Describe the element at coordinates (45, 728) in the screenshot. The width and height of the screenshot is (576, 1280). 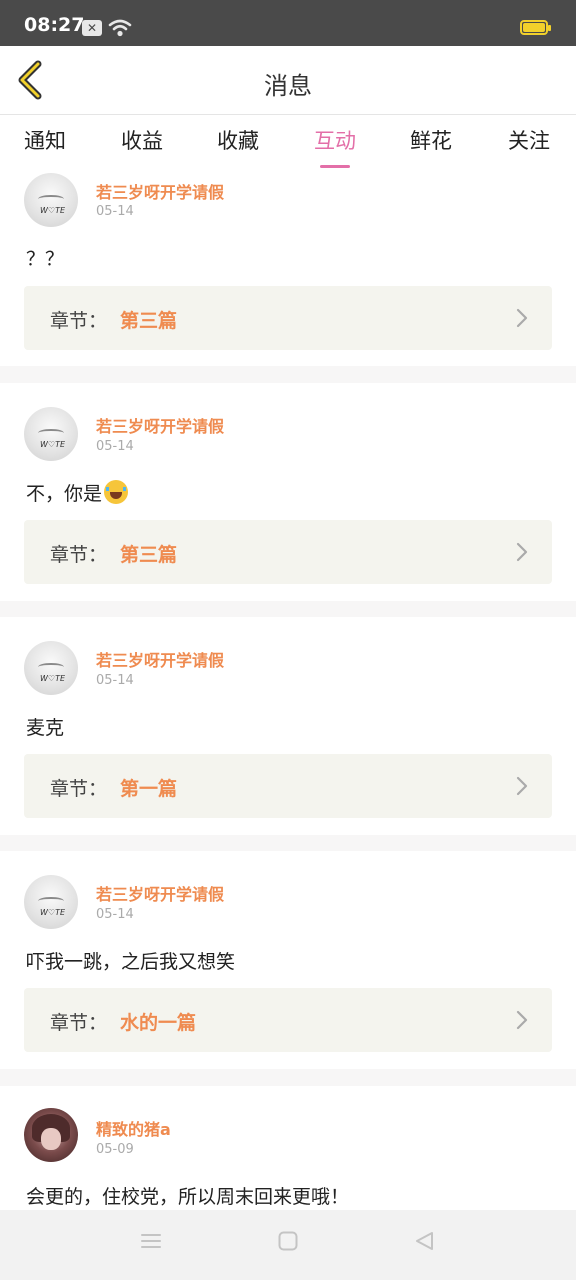
I see `message-content: 麦克` at that location.